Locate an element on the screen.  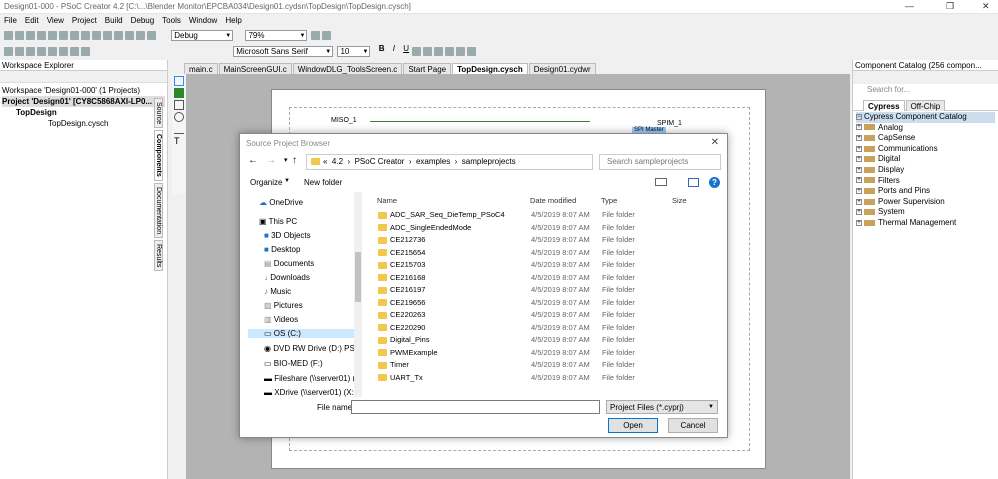
filename-input is located at coordinates (475, 407).